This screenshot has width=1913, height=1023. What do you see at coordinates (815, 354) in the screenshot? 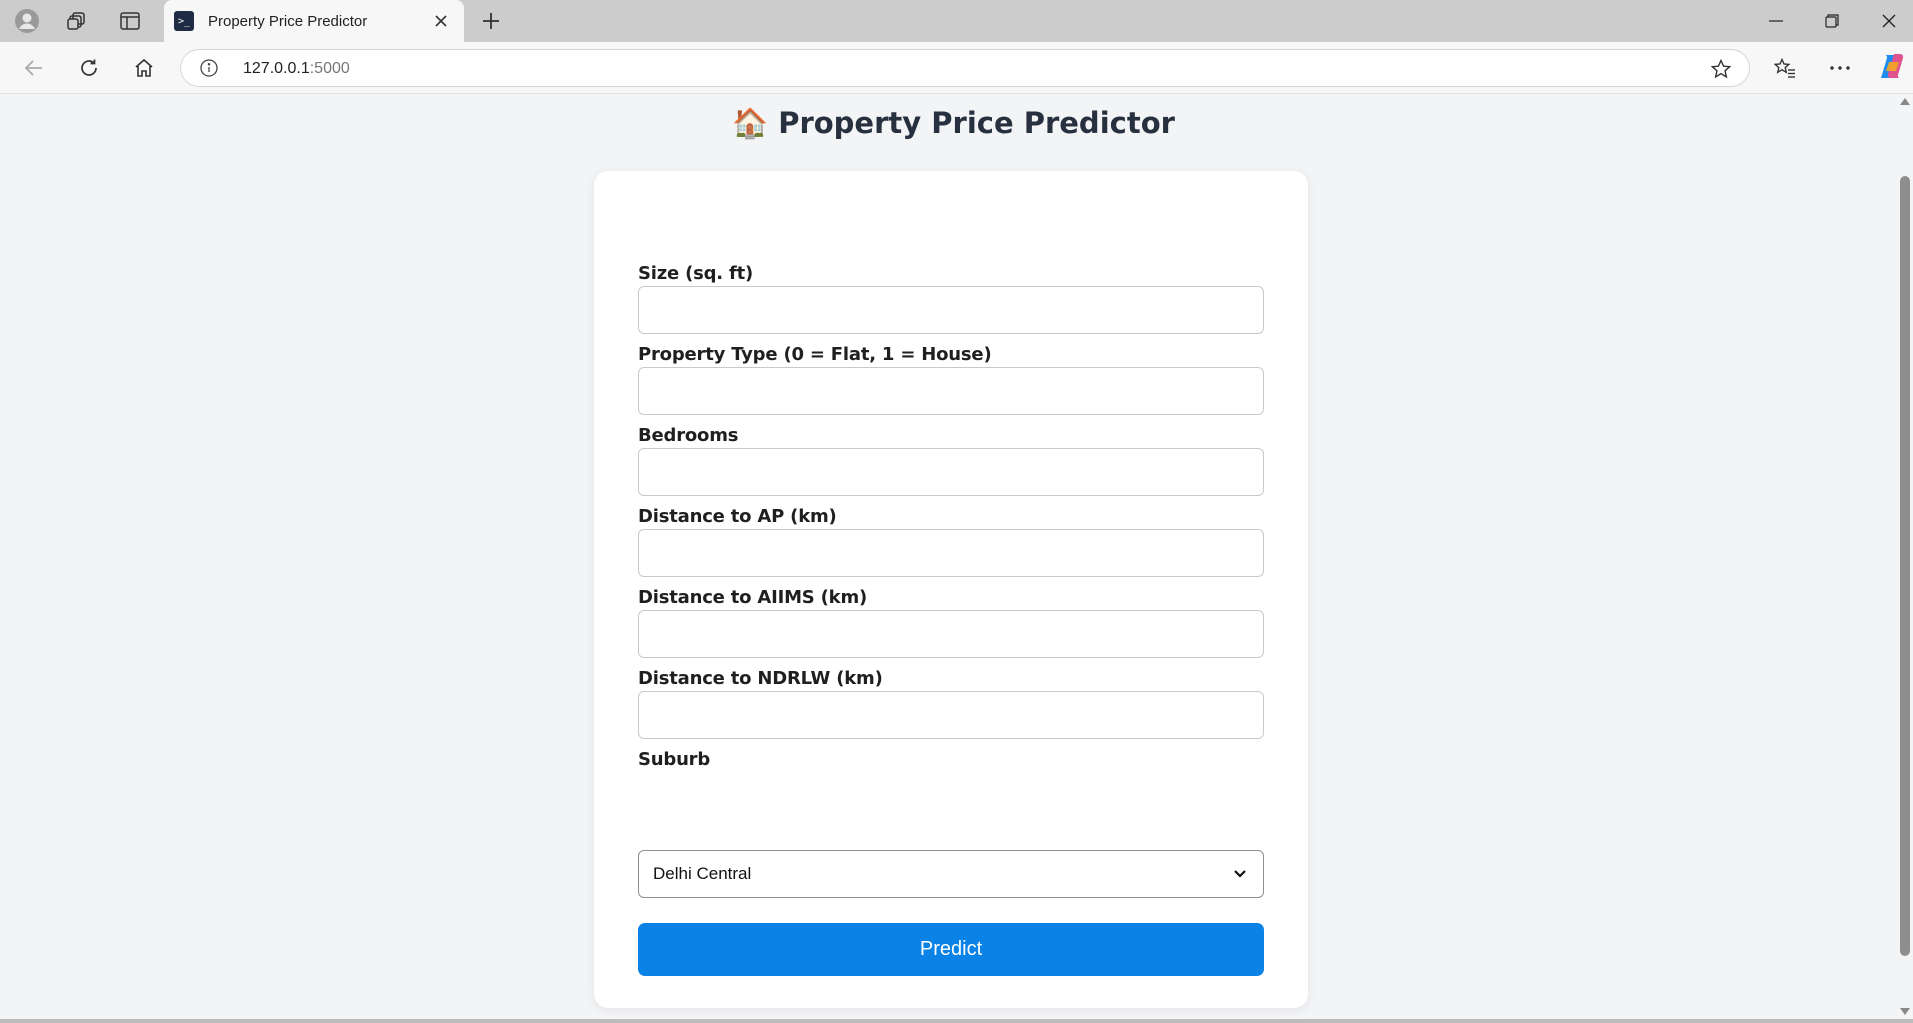
I see `property-type-label: Property Type (0 = Flat, 1 = House)` at bounding box center [815, 354].